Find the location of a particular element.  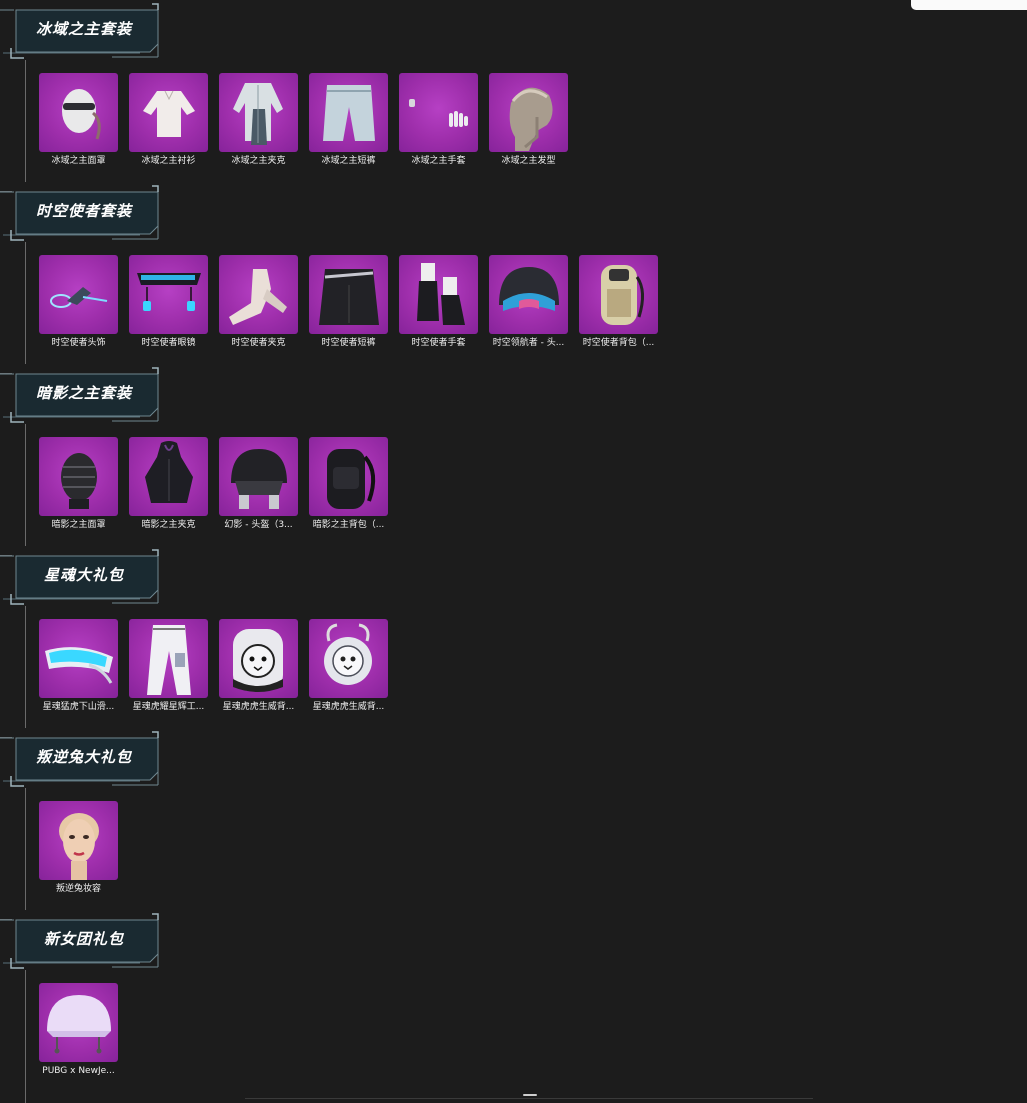

item-card: 冰域之主夹克 is located at coordinates (258, 120).